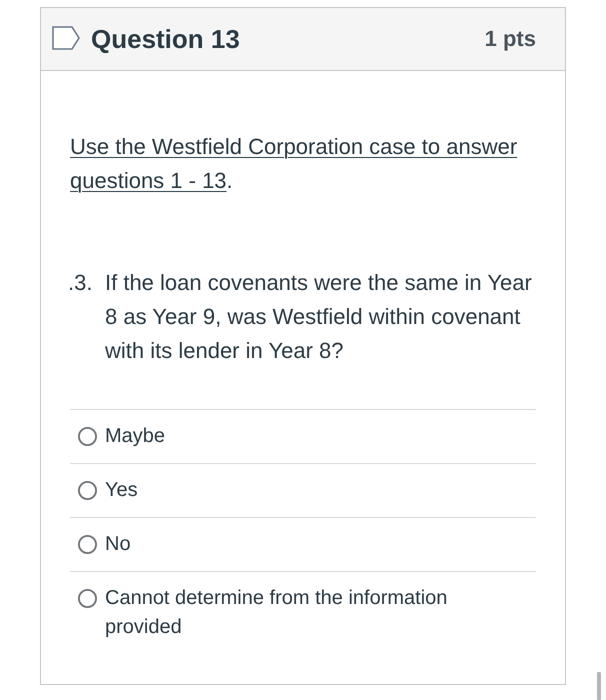  What do you see at coordinates (285, 613) in the screenshot?
I see `answer-option: Cannot determine from the information provided` at bounding box center [285, 613].